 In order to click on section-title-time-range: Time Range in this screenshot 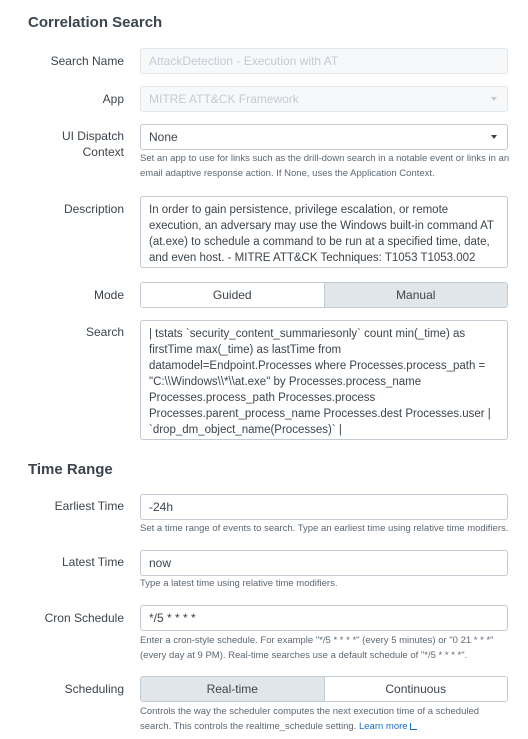, I will do `click(70, 469)`.